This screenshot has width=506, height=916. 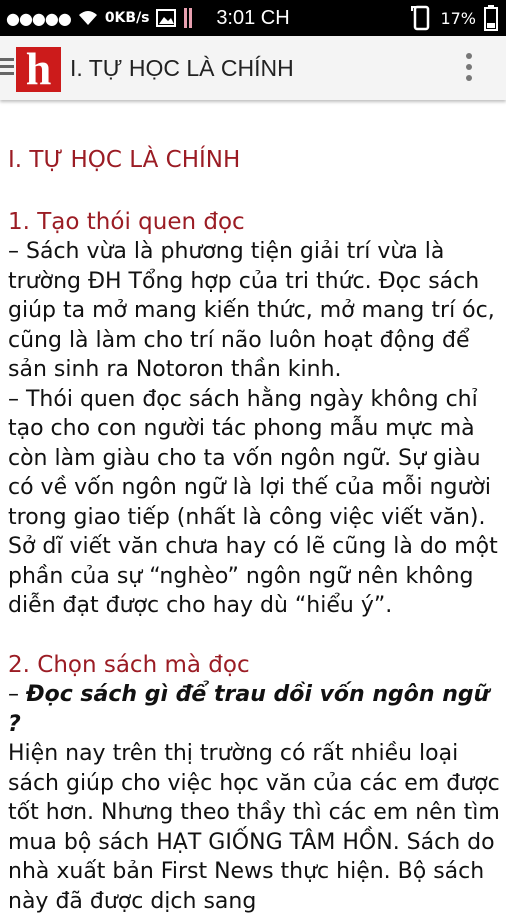 What do you see at coordinates (458, 18) in the screenshot?
I see `battery-percent: 17%` at bounding box center [458, 18].